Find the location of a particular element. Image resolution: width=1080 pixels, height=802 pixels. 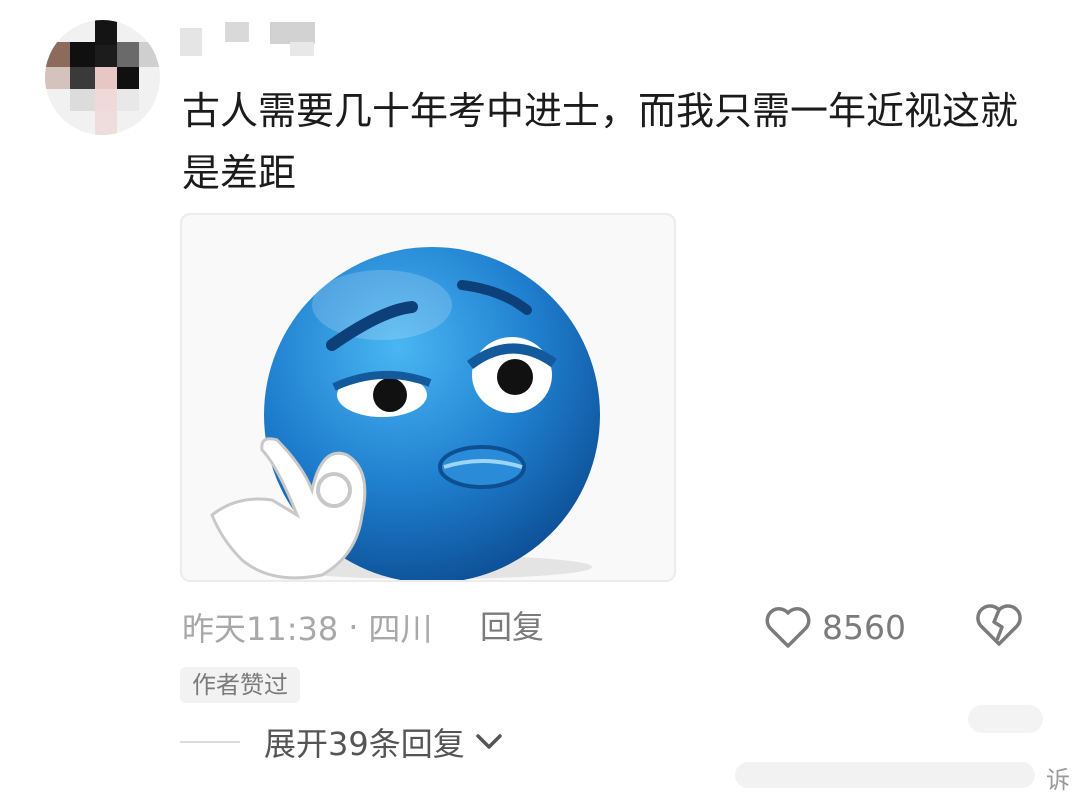

expand-replies-label: 展开39条回复 is located at coordinates (364, 744).